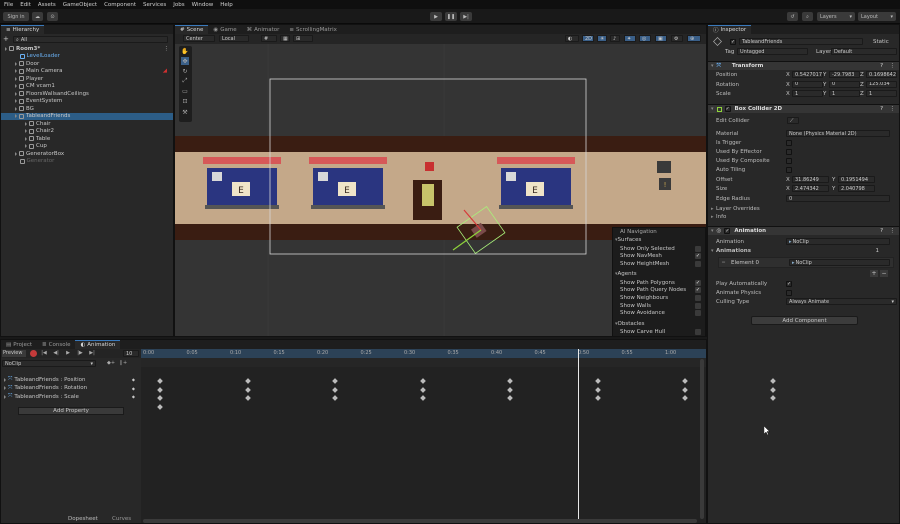 This screenshot has width=900, height=524. I want to click on animate-physics-checkbox, so click(789, 293).